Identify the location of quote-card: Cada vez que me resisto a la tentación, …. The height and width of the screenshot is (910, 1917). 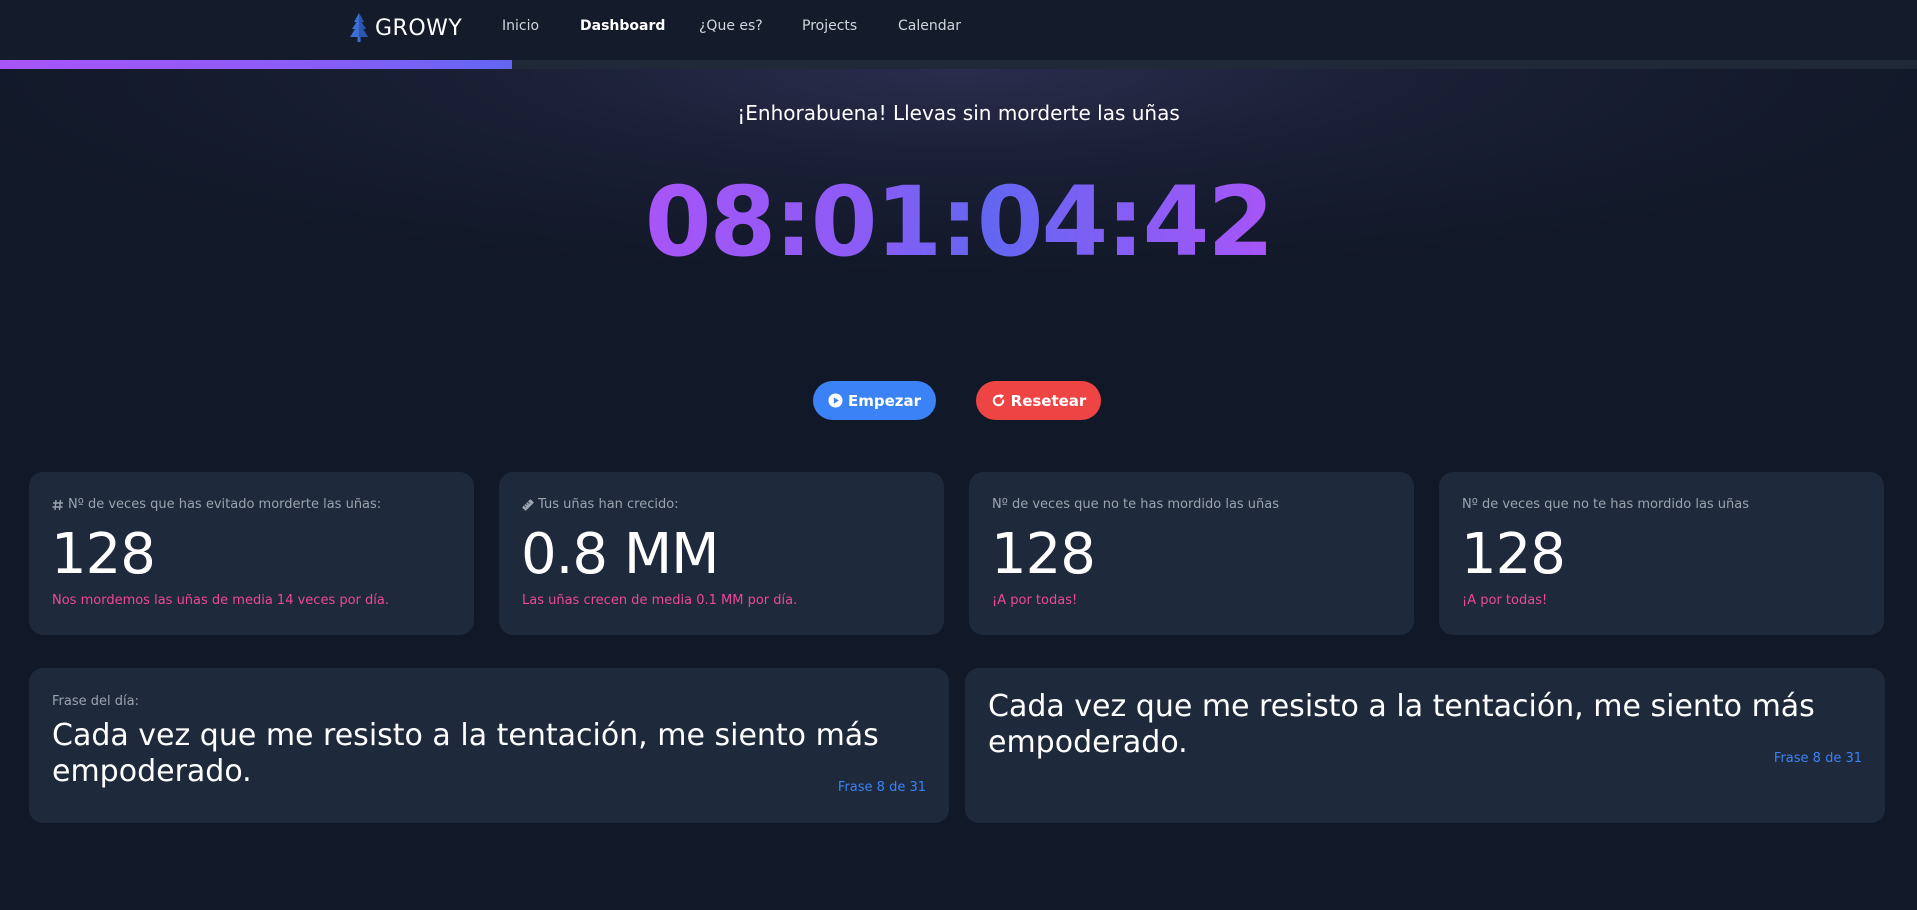
(1425, 745).